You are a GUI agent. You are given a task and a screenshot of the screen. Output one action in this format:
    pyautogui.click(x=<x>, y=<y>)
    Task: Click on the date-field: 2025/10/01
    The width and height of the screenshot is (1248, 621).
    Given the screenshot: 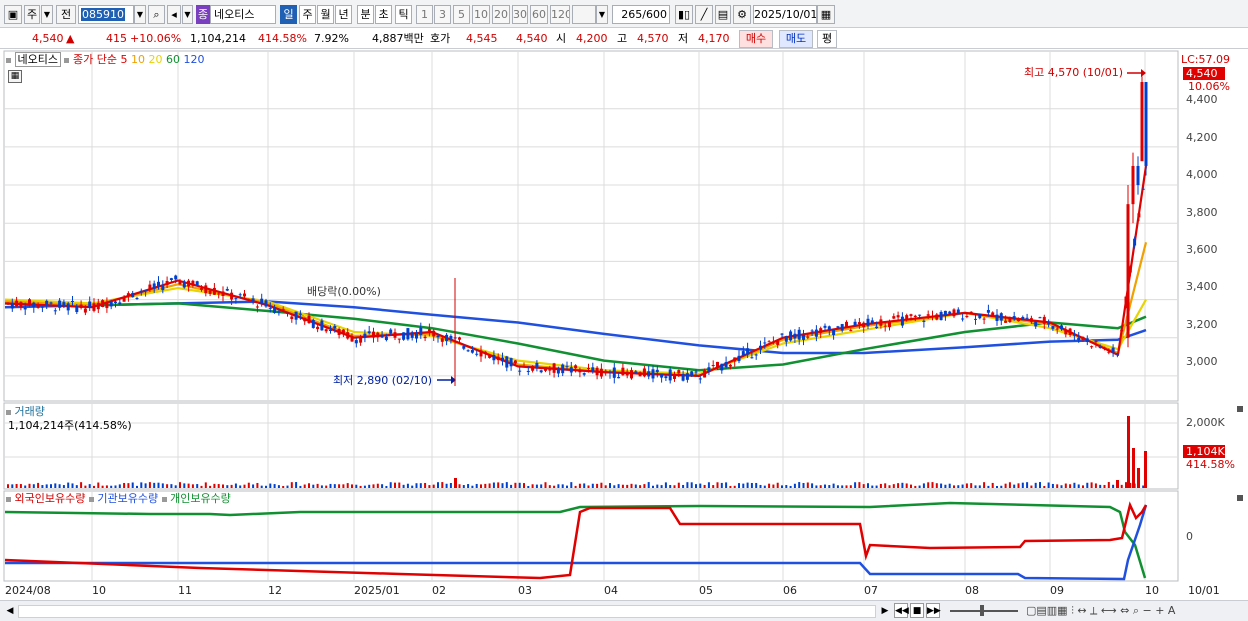 What is the action you would take?
    pyautogui.click(x=785, y=14)
    